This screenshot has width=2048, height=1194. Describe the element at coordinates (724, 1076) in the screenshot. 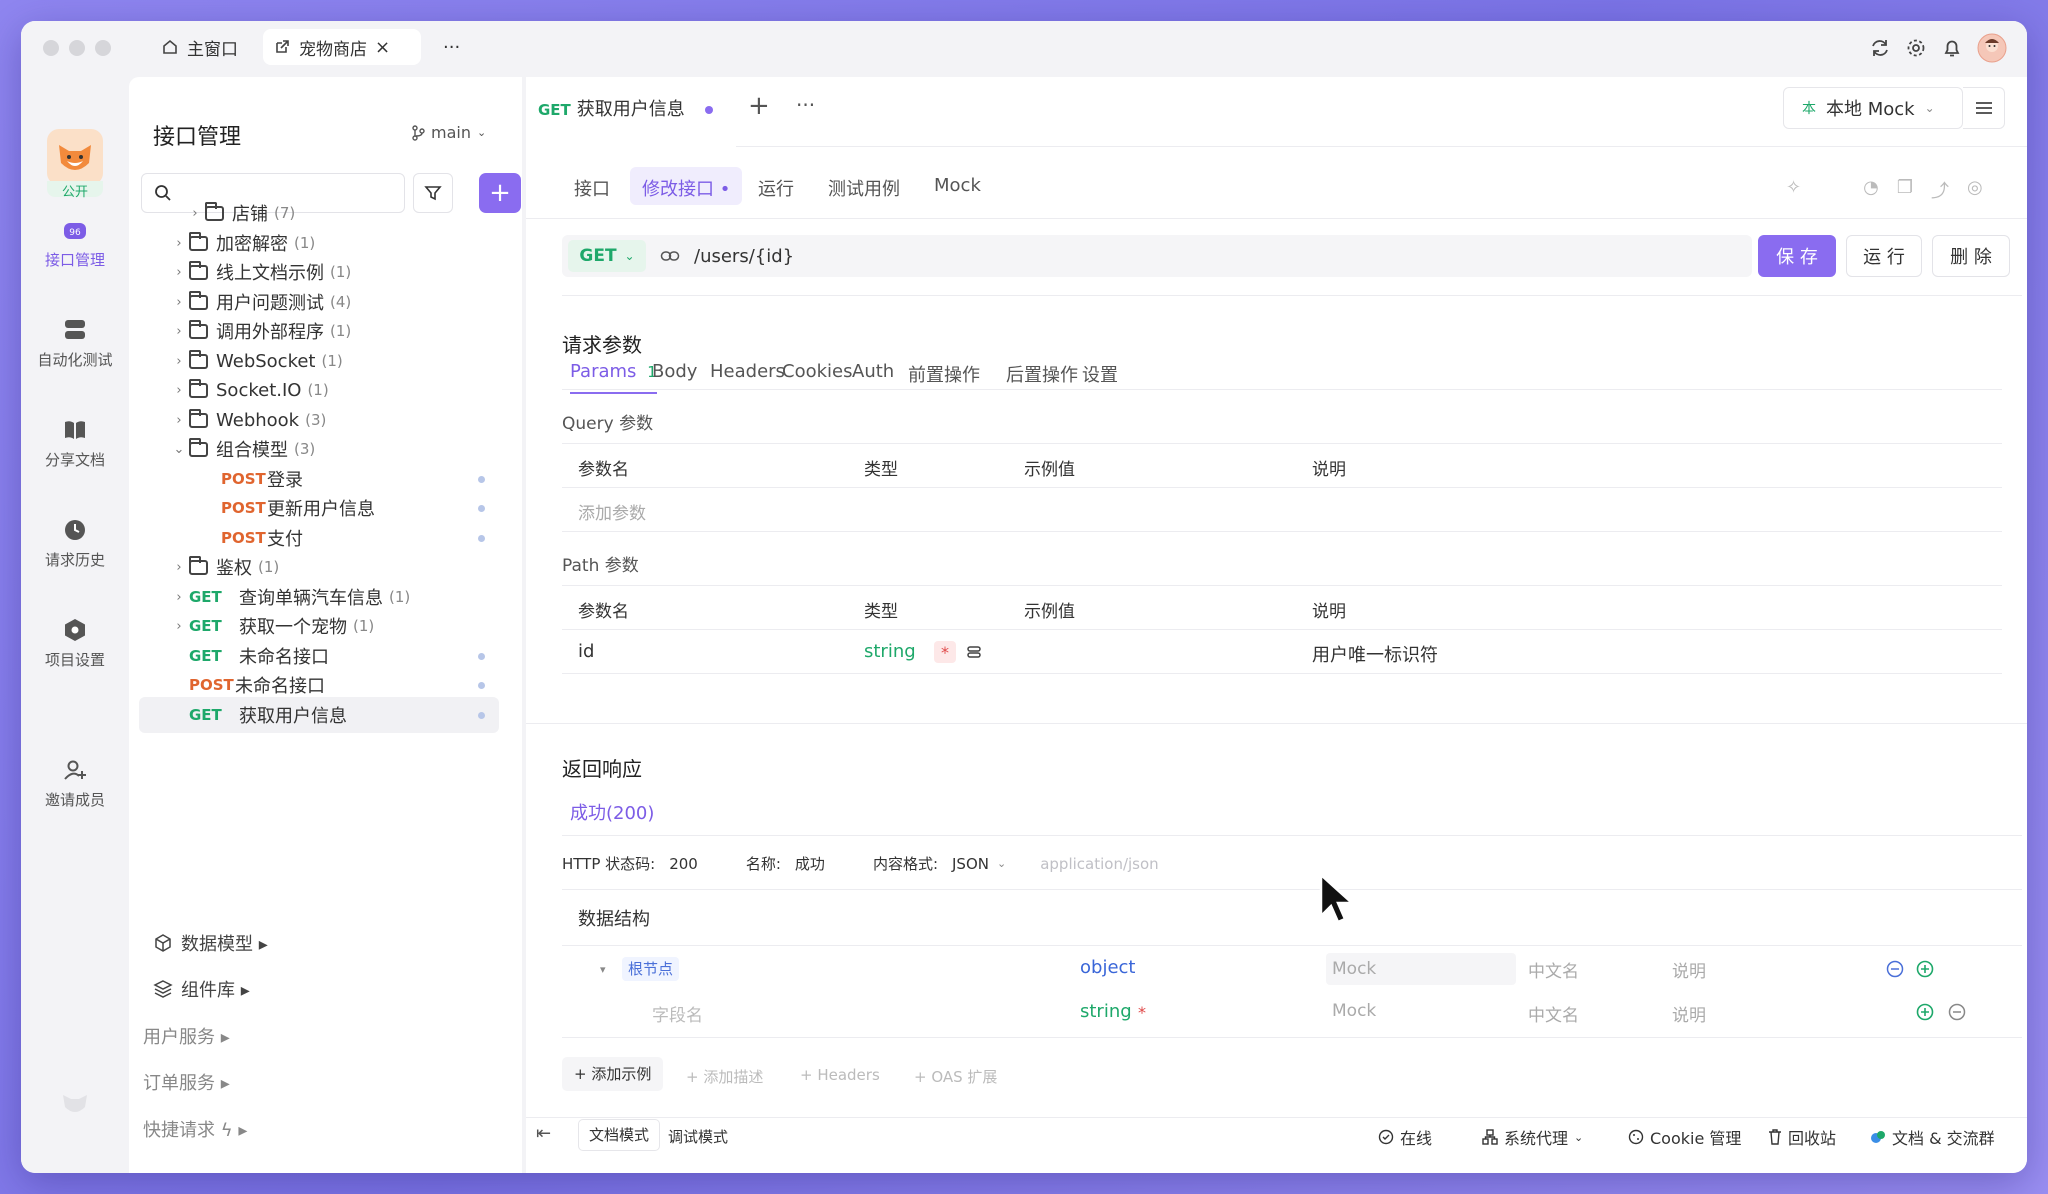

I see `add-description-button: + 添加描述` at that location.